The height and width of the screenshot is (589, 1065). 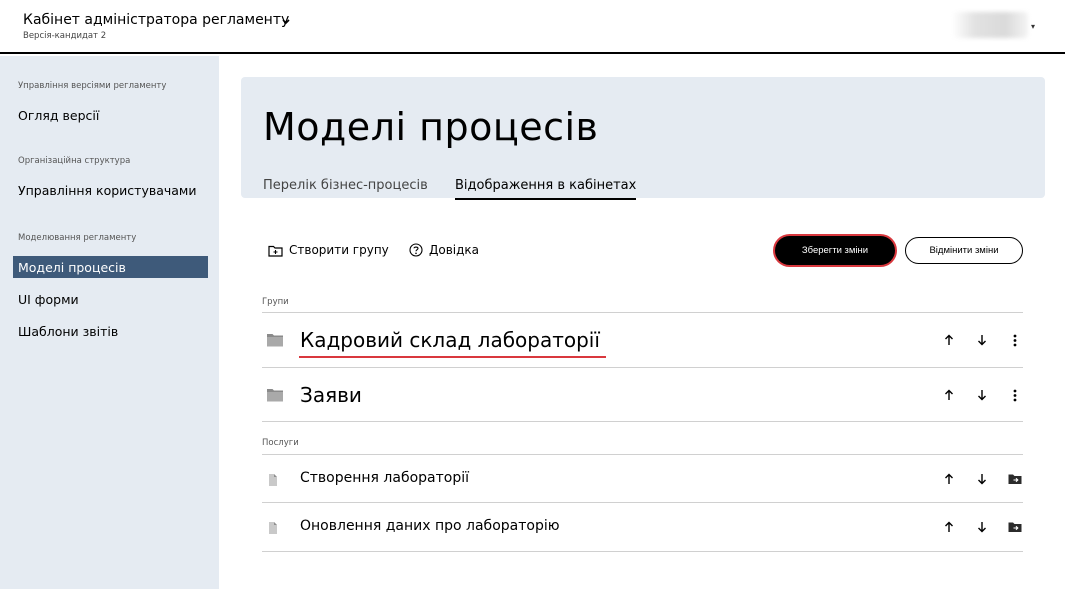 I want to click on groups-section-label: Групи, so click(x=275, y=302).